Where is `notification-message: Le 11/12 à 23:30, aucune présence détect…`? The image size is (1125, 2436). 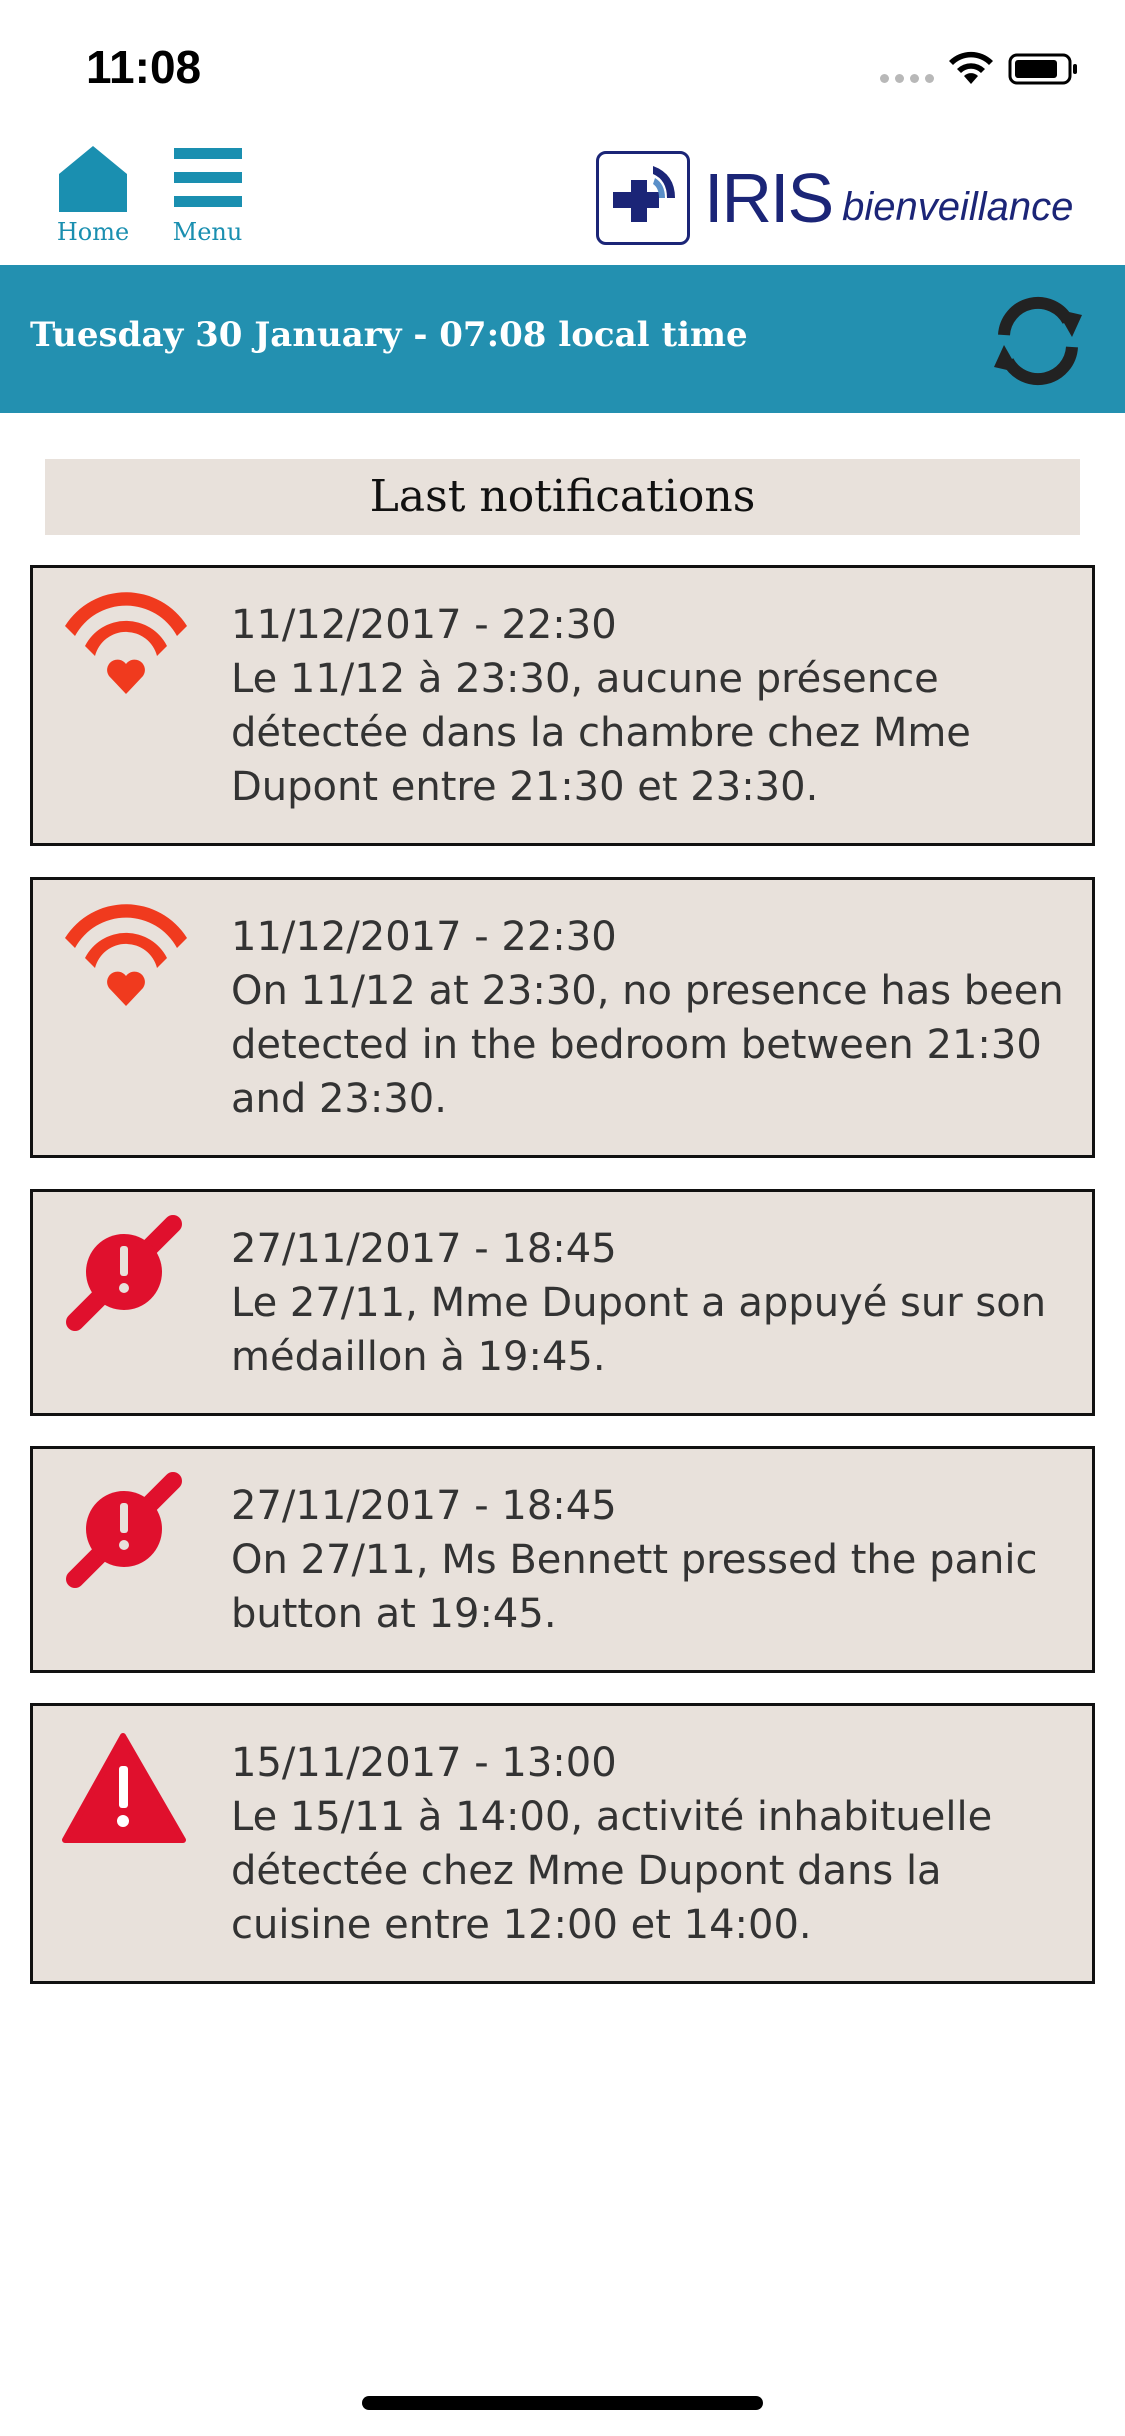 notification-message: Le 11/12 à 23:30, aucune présence détect… is located at coordinates (601, 733).